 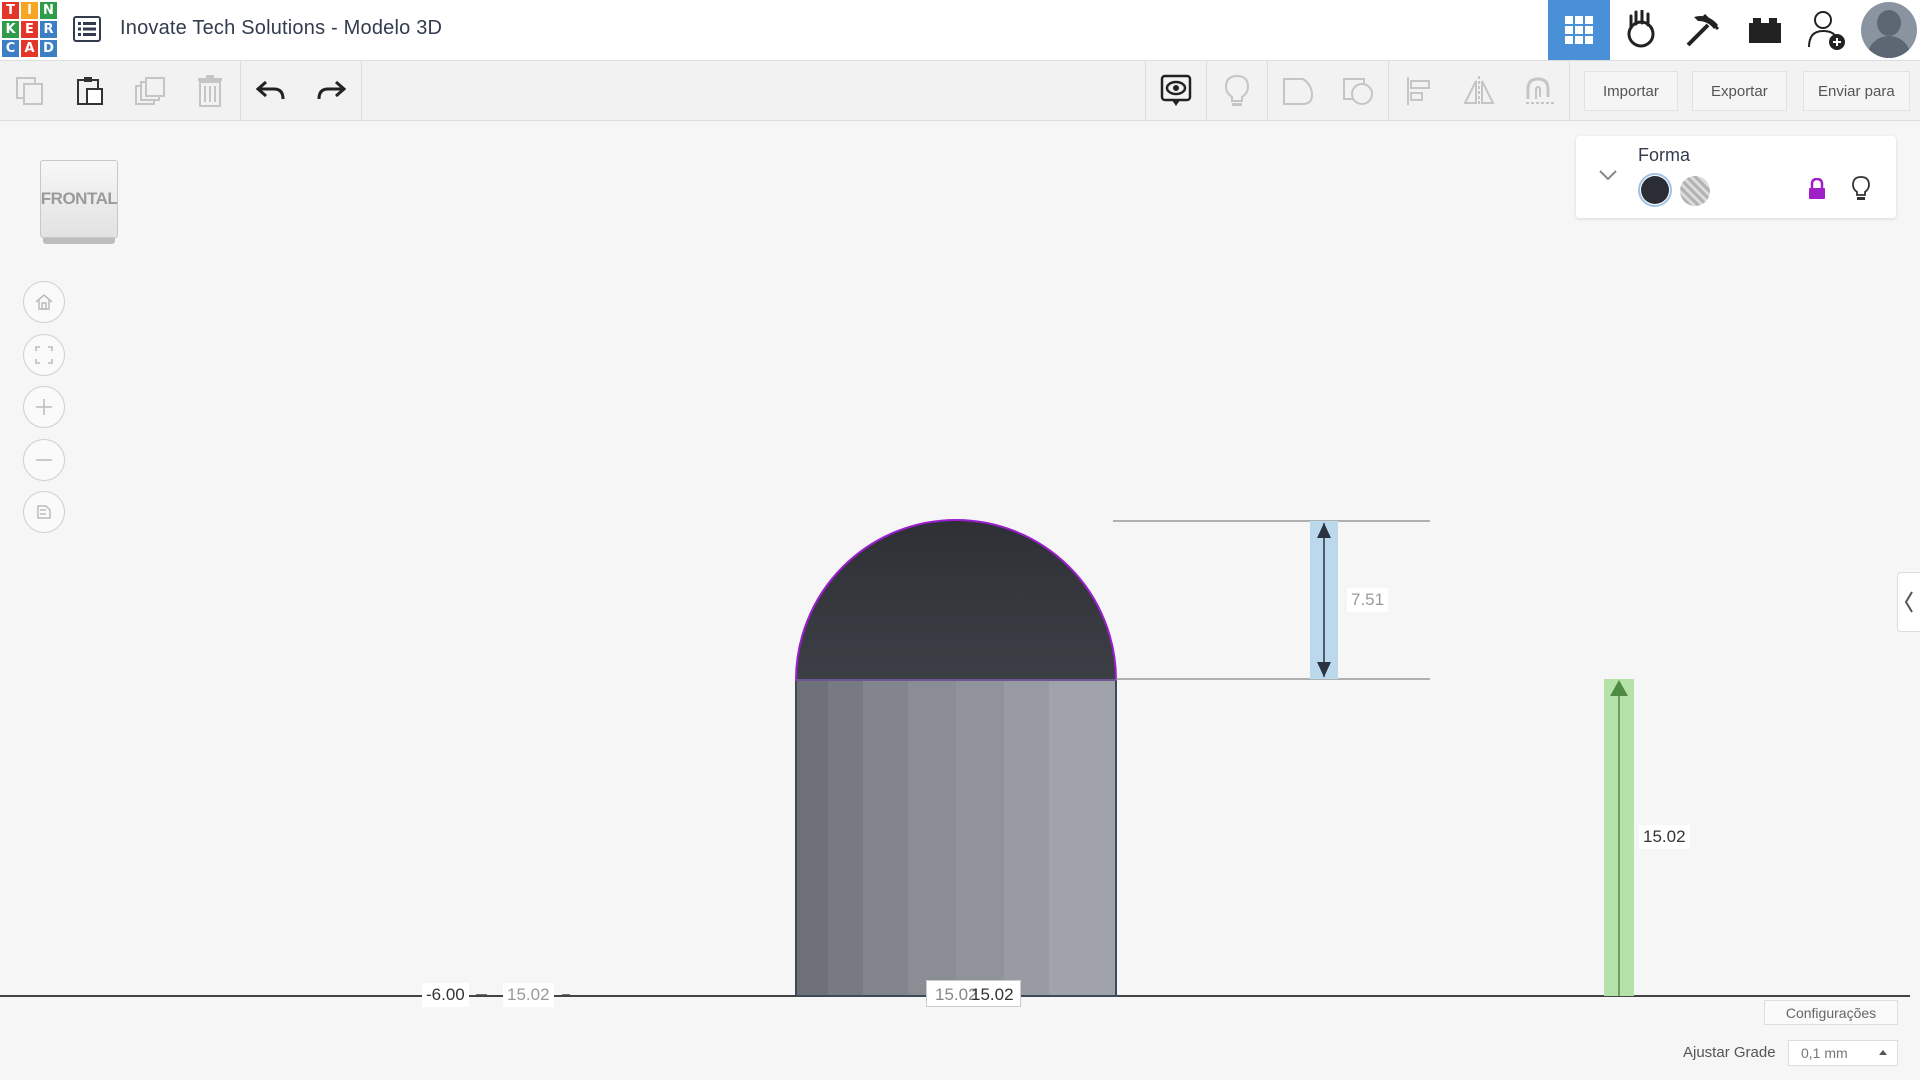 What do you see at coordinates (1736, 177) in the screenshot?
I see `shape-inspector-panel: Forma` at bounding box center [1736, 177].